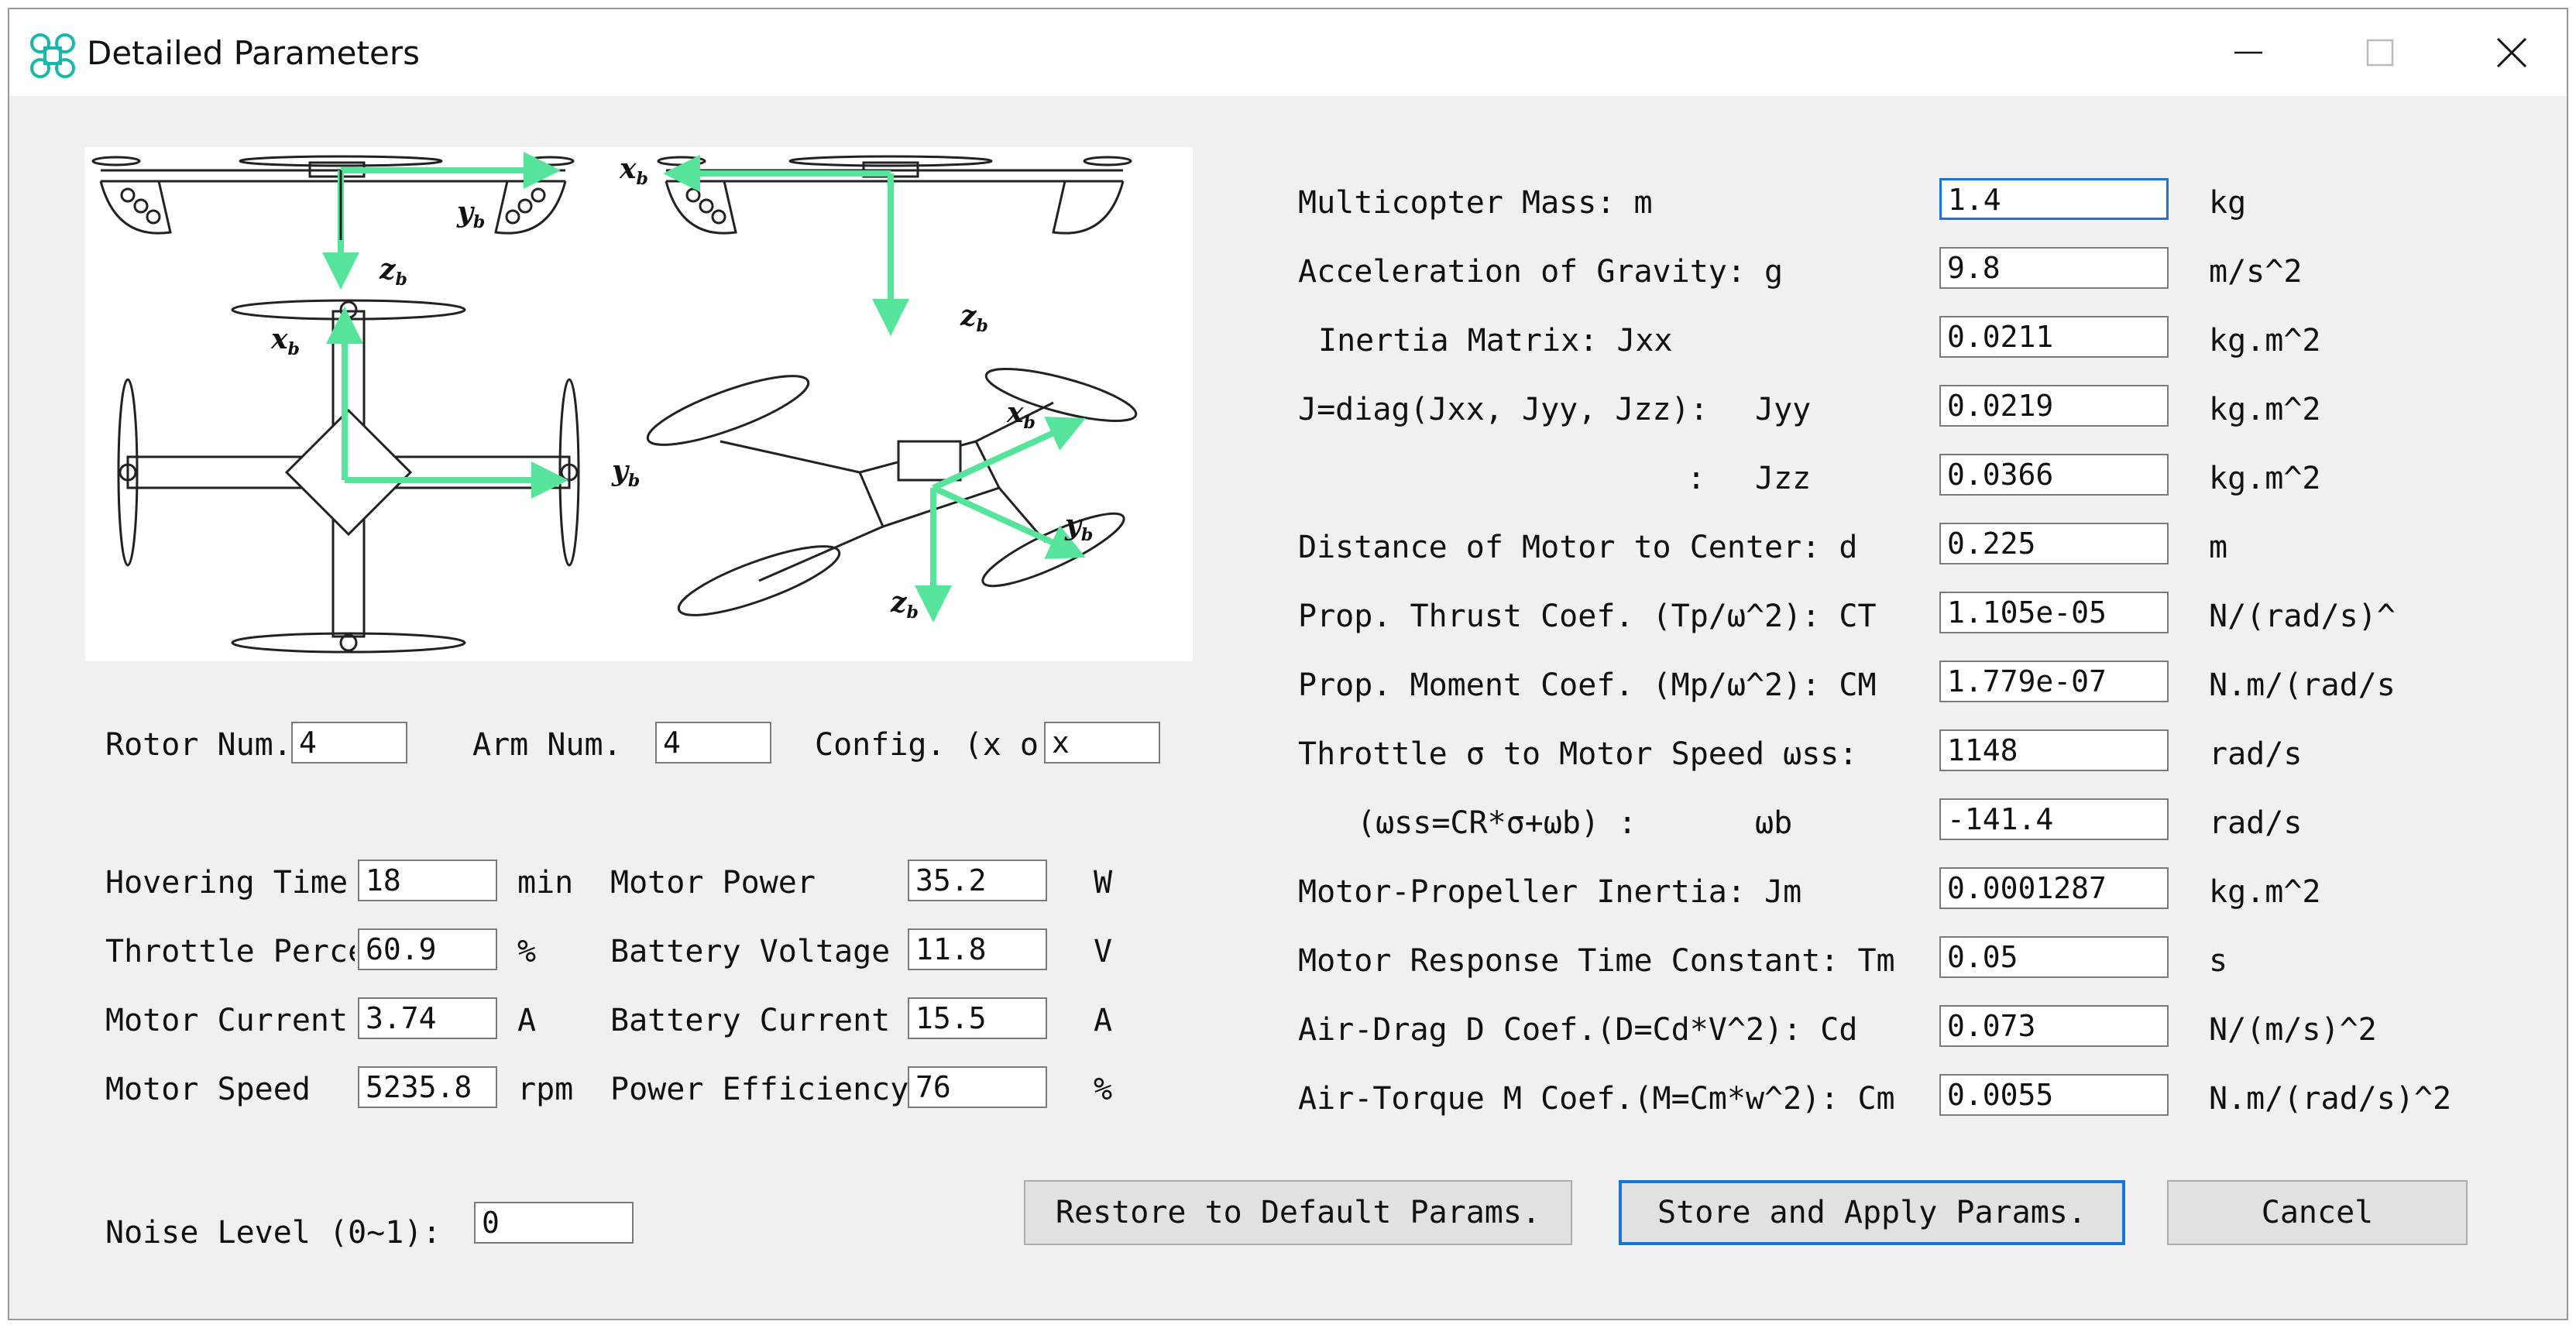 The image size is (2576, 1328). What do you see at coordinates (230, 951) in the screenshot?
I see `throttle-percent-label: Throttle Perce` at bounding box center [230, 951].